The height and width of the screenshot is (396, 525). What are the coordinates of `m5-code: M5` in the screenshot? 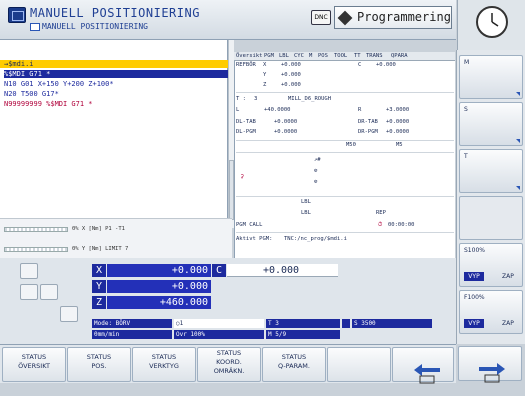 It's located at (399, 145).